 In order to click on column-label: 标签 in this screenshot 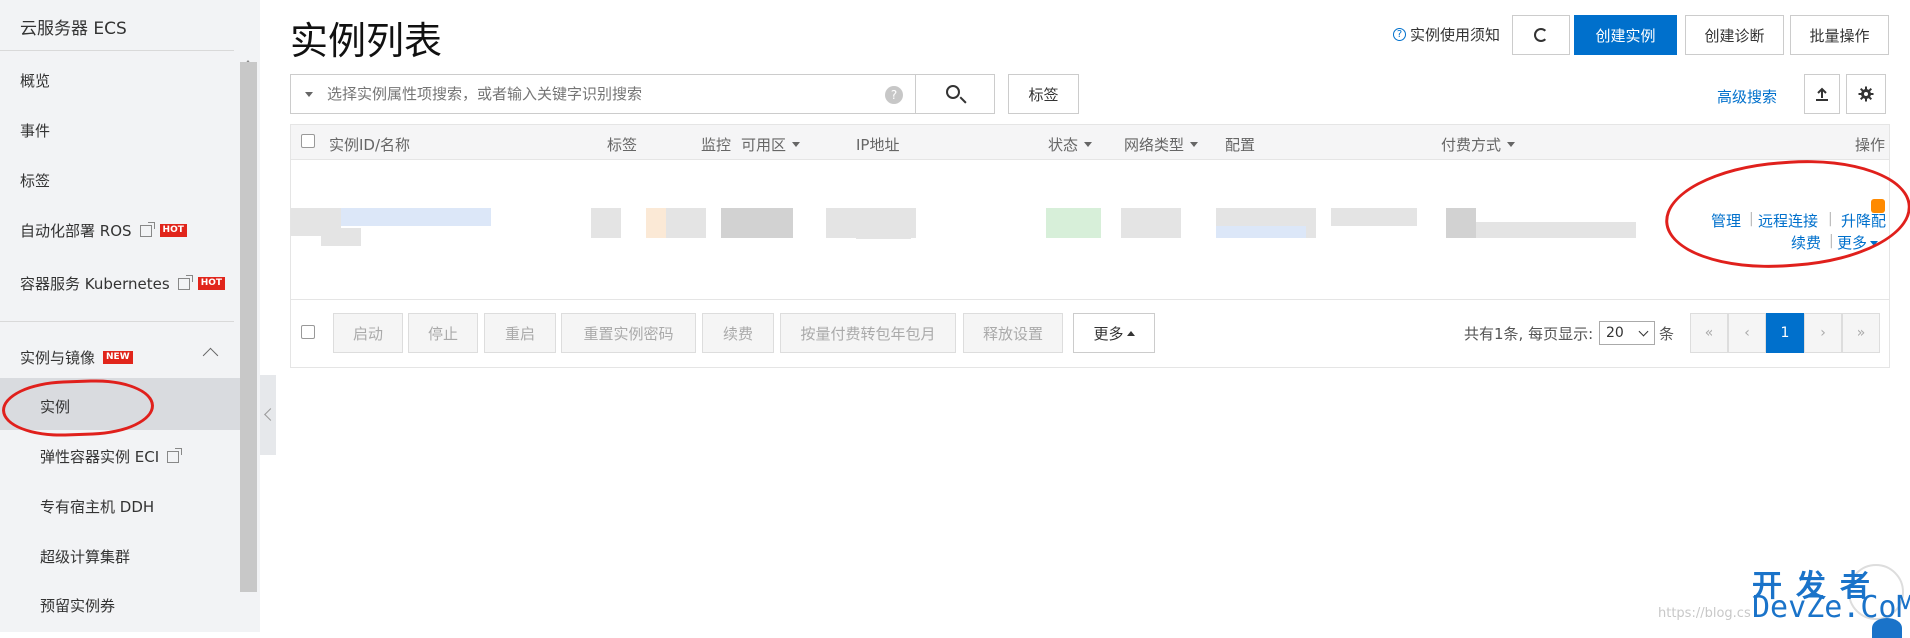, I will do `click(622, 145)`.